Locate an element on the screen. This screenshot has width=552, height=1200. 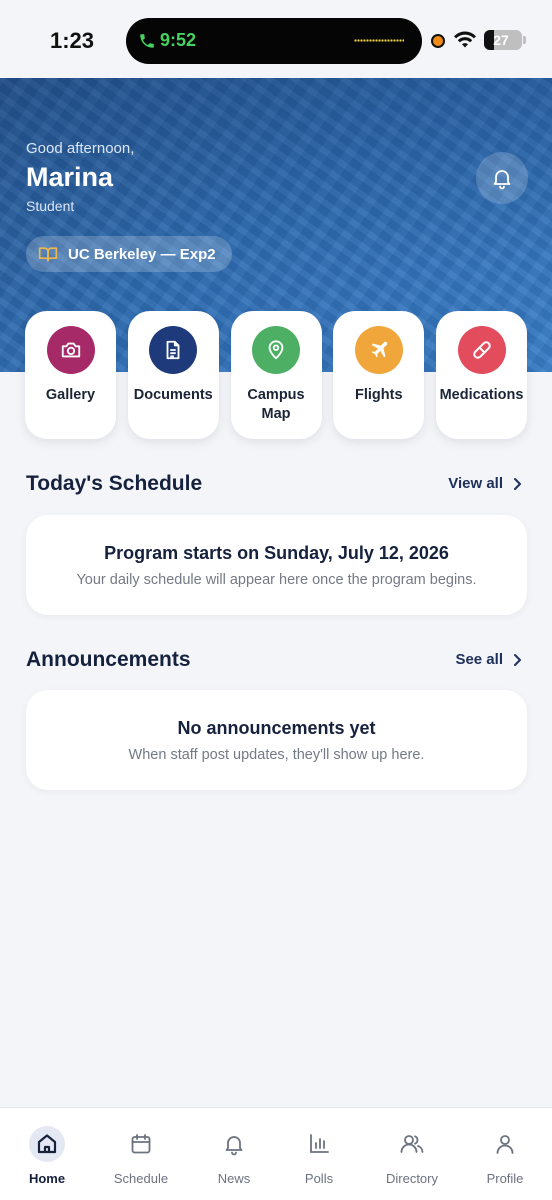
view-all-label: View all is located at coordinates (475, 483).